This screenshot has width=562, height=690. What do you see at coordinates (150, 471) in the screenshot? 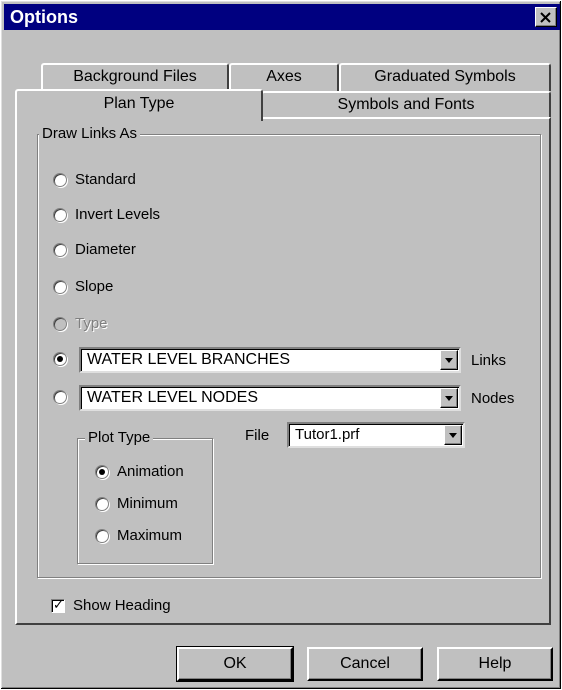
I see `radio-label: Animation` at bounding box center [150, 471].